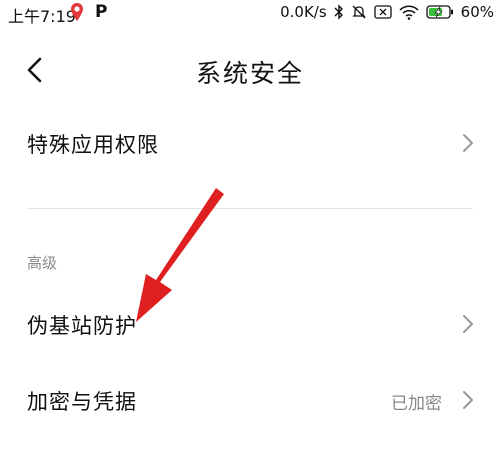 Image resolution: width=500 pixels, height=462 pixels. I want to click on status-time: 上午7:19, so click(42, 16).